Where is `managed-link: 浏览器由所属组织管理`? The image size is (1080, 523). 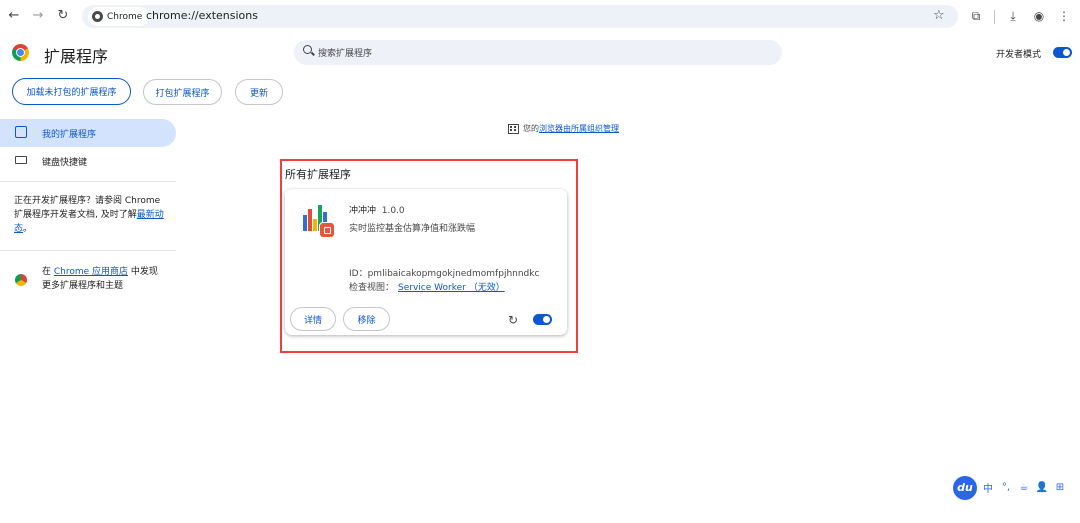 managed-link: 浏览器由所属组织管理 is located at coordinates (579, 128).